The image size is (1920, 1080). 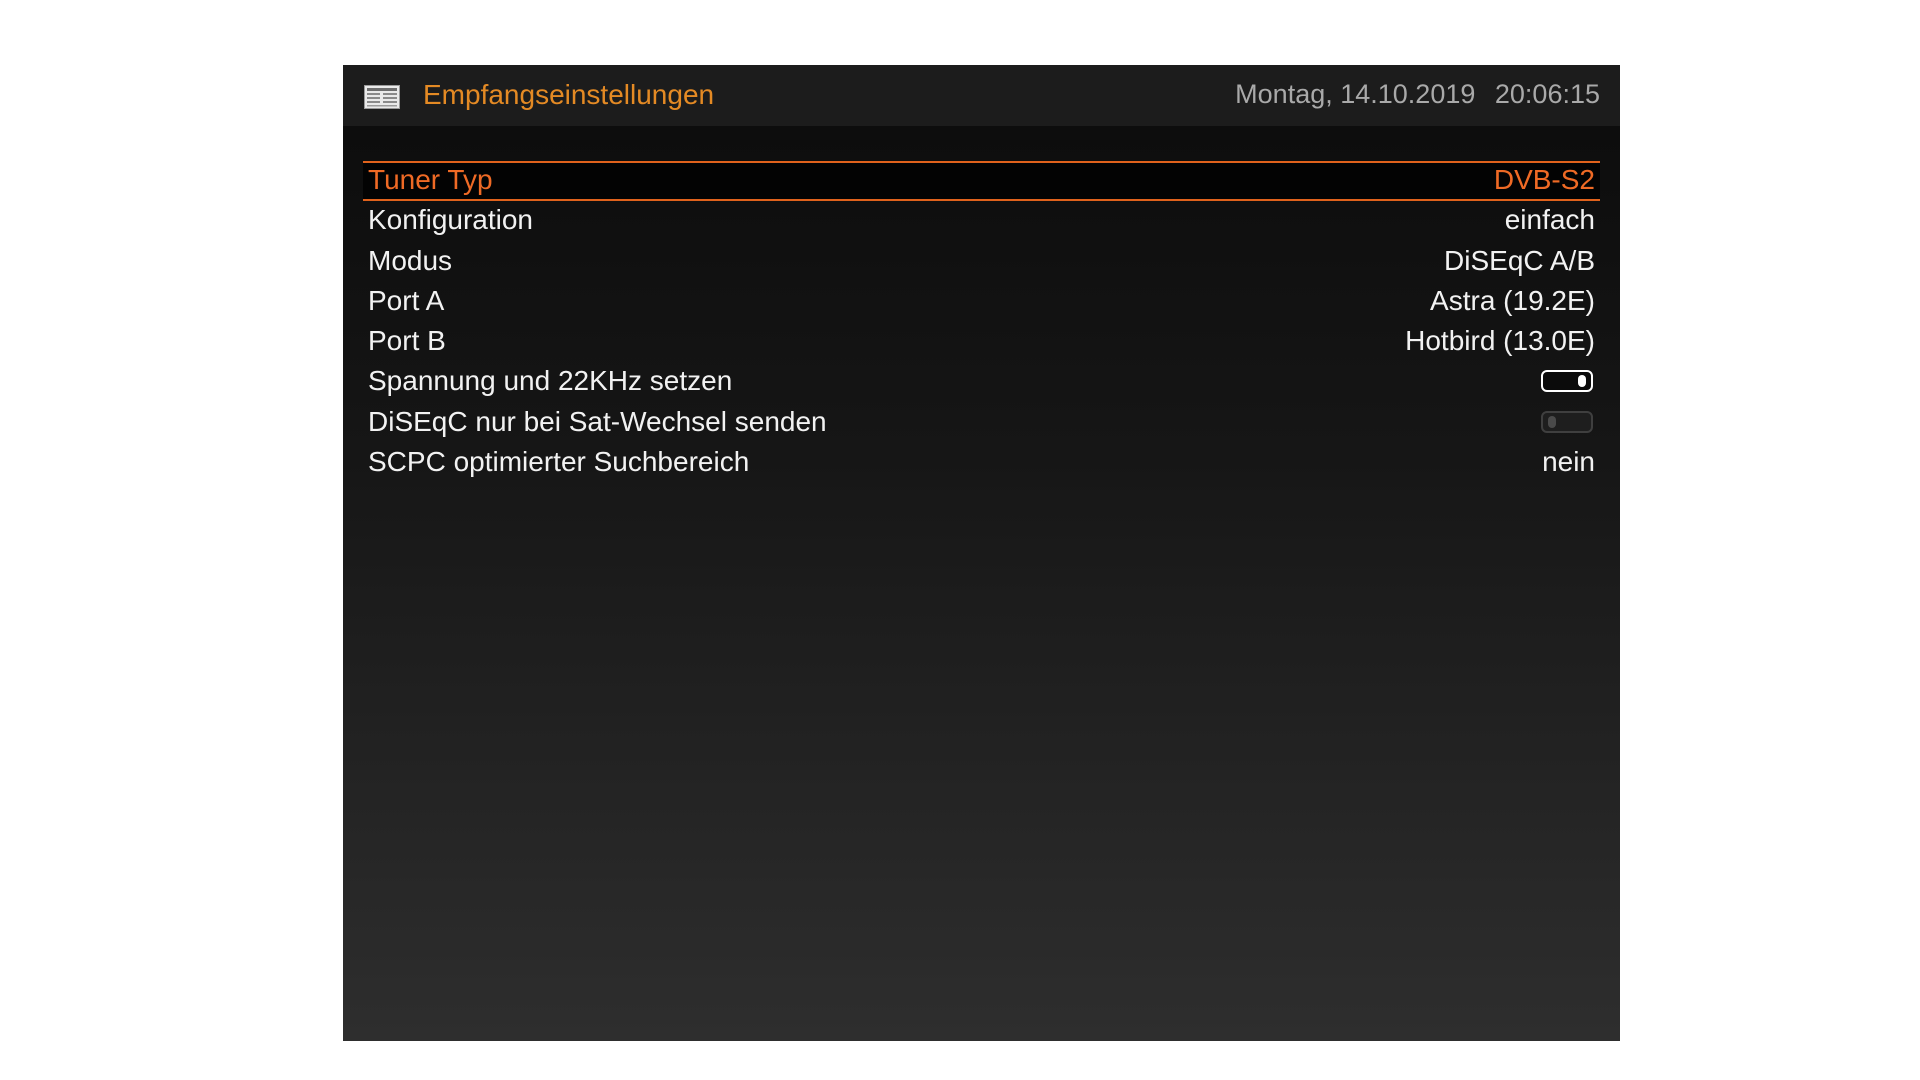 What do you see at coordinates (407, 341) in the screenshot?
I see `setting-label: Port B` at bounding box center [407, 341].